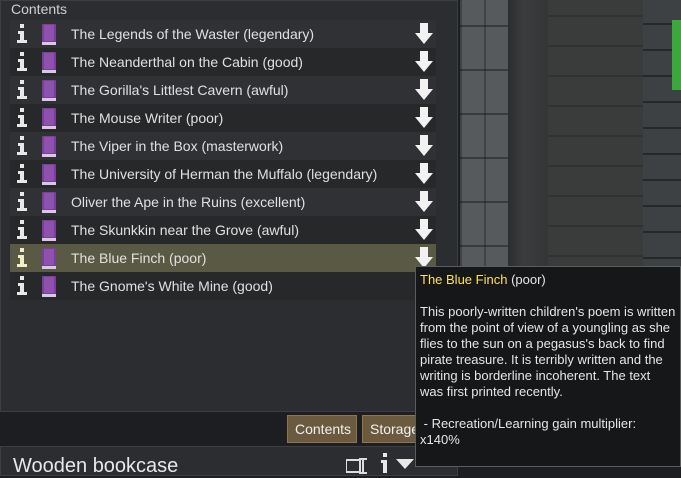  Describe the element at coordinates (188, 202) in the screenshot. I see `item-label: Oliver the Ape in the Ruins (excellent)` at that location.